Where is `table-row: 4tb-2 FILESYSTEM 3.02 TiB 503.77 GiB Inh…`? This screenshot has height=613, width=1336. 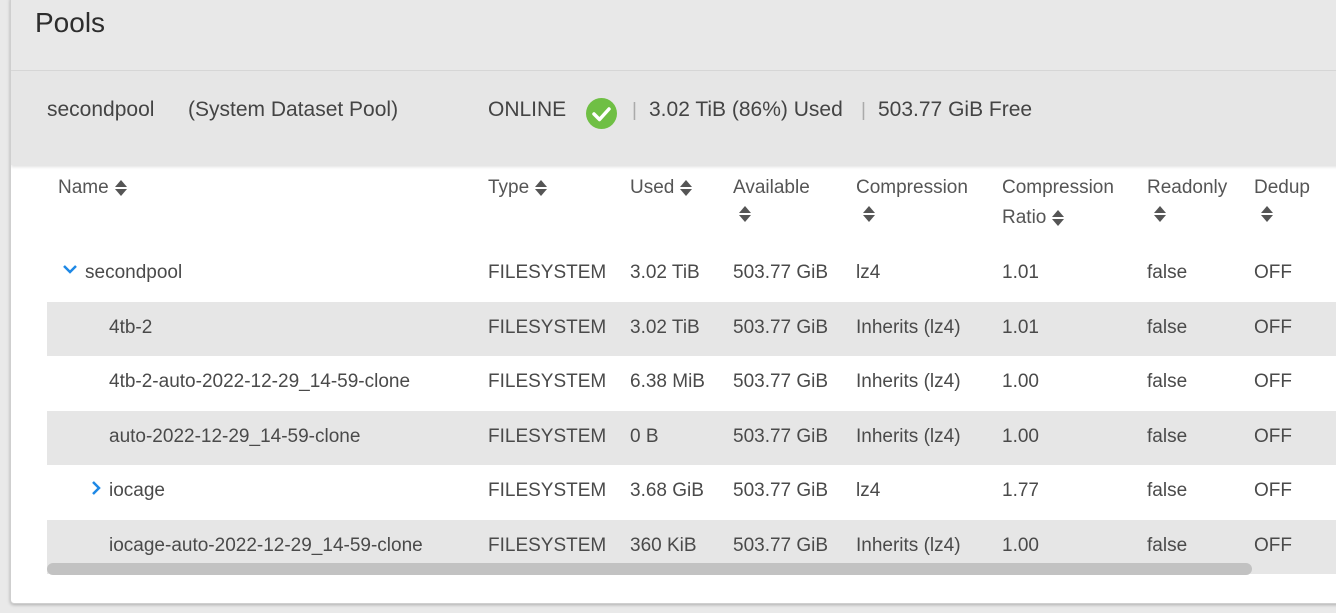
table-row: 4tb-2 FILESYSTEM 3.02 TiB 503.77 GiB Inh… is located at coordinates (691, 329).